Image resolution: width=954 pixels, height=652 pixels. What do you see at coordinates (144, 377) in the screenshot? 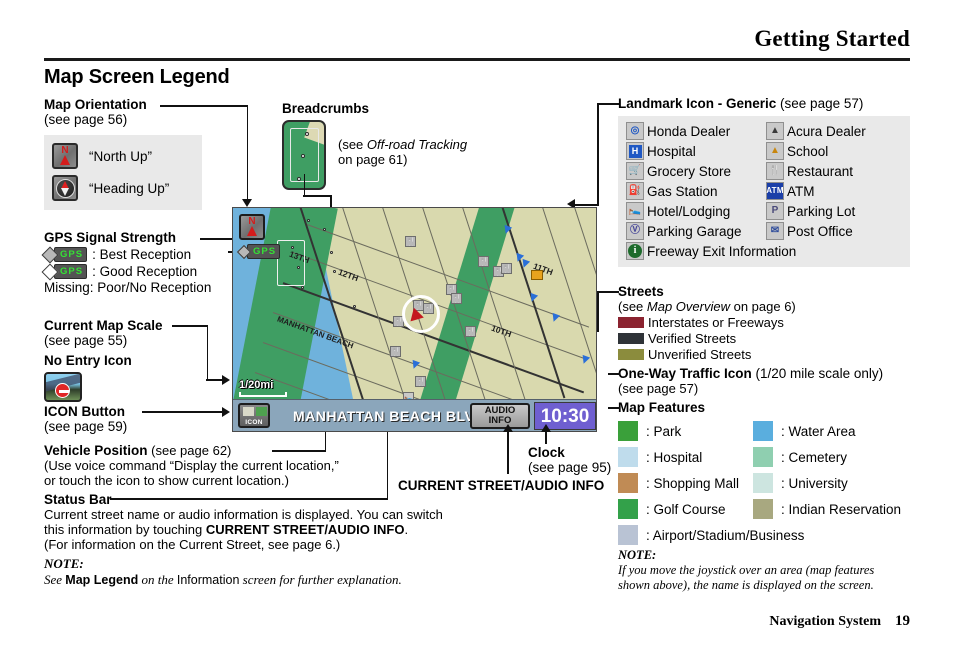
I see `no-entry-callout: No Entry Icon` at bounding box center [144, 377].